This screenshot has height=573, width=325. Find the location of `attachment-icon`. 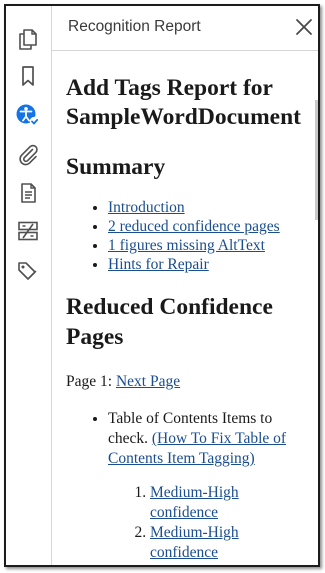

attachment-icon is located at coordinates (28, 155).